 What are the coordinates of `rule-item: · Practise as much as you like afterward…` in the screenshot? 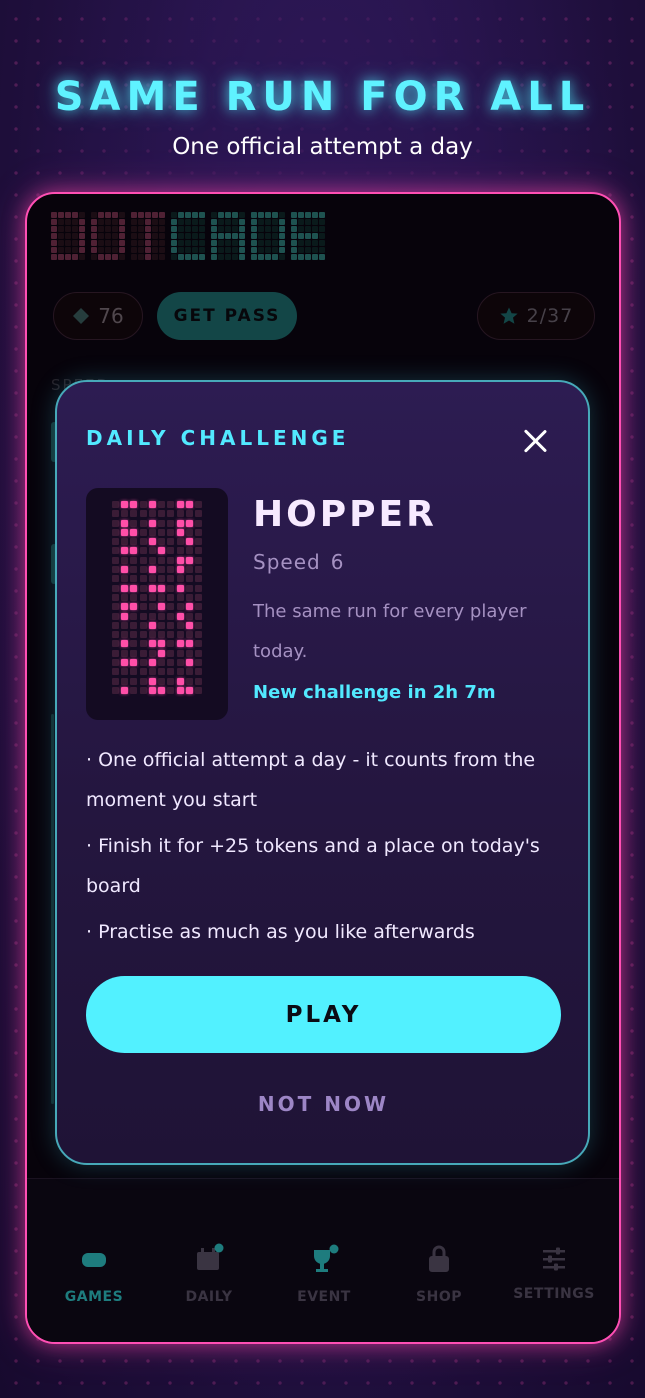 It's located at (280, 932).